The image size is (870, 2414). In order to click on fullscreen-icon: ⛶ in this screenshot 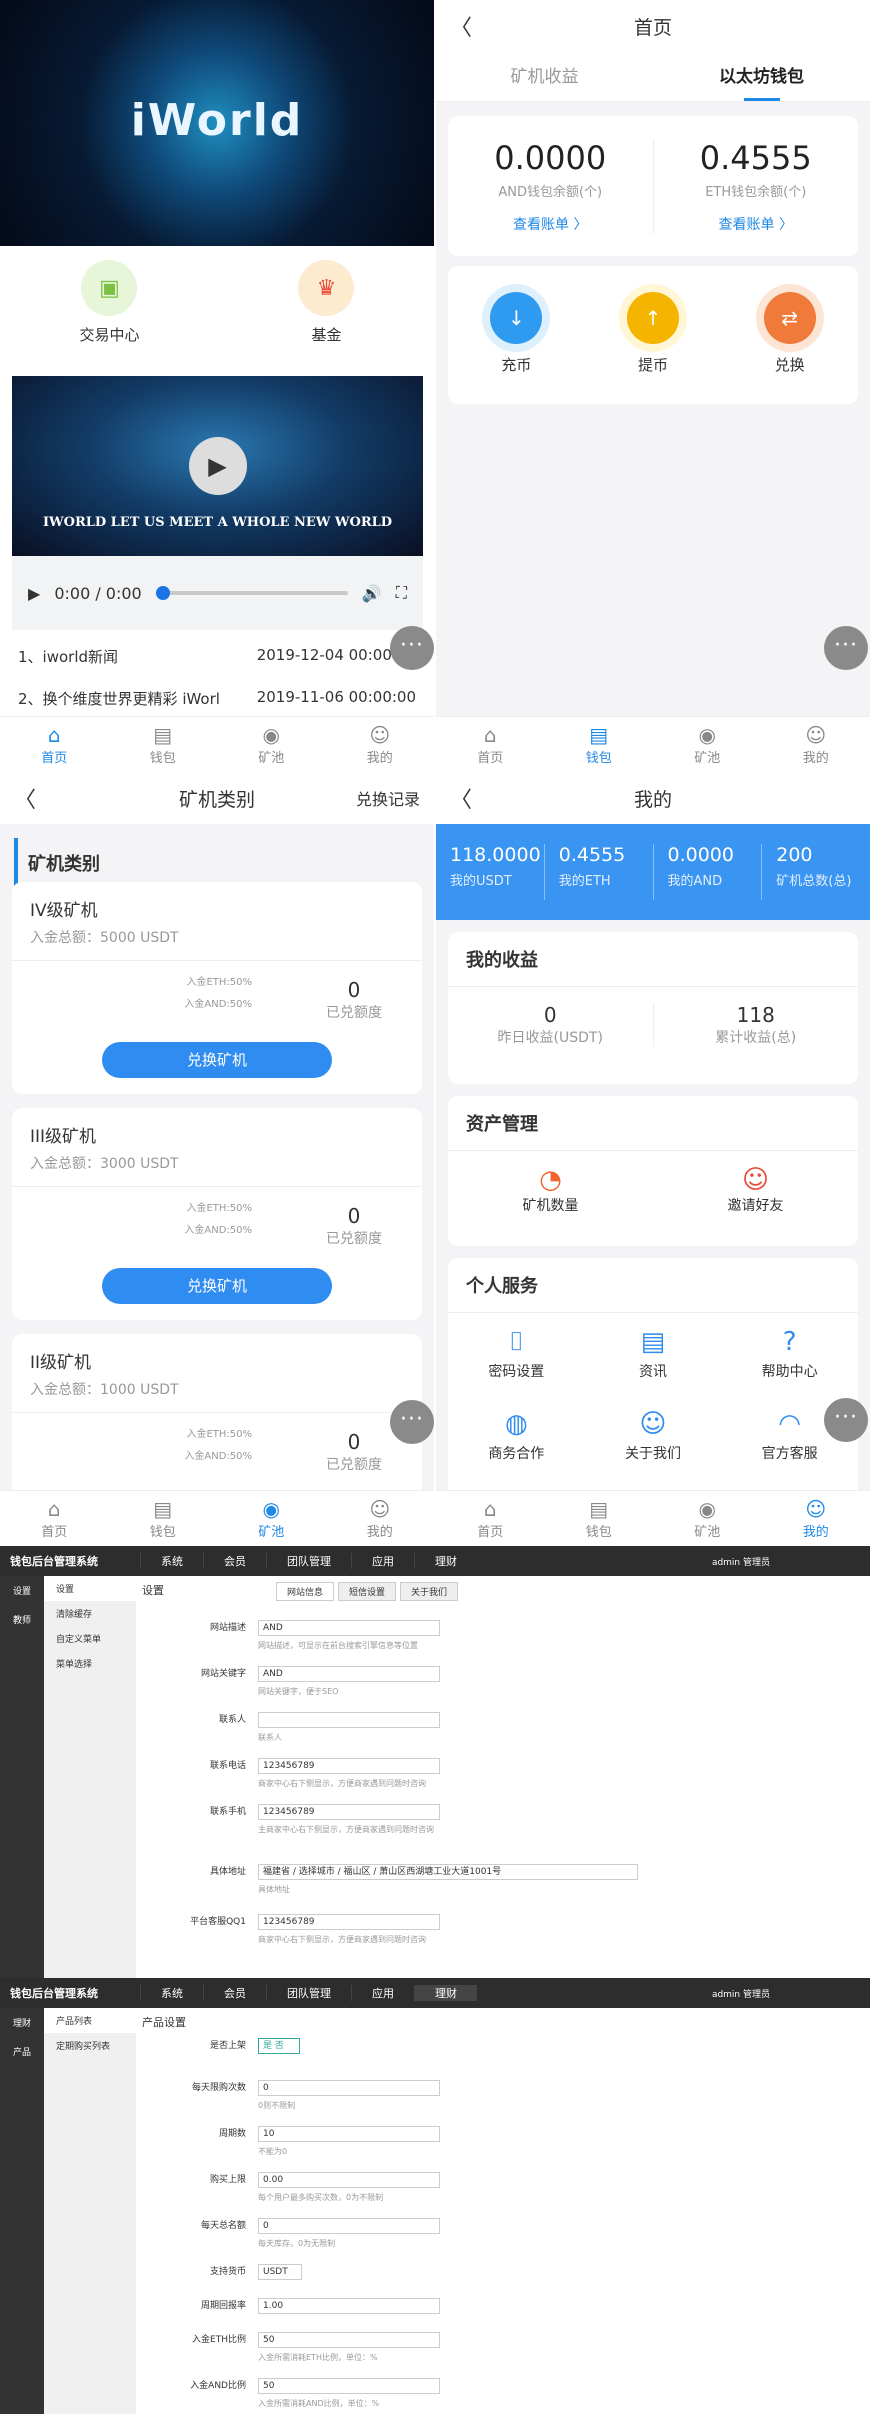, I will do `click(401, 593)`.